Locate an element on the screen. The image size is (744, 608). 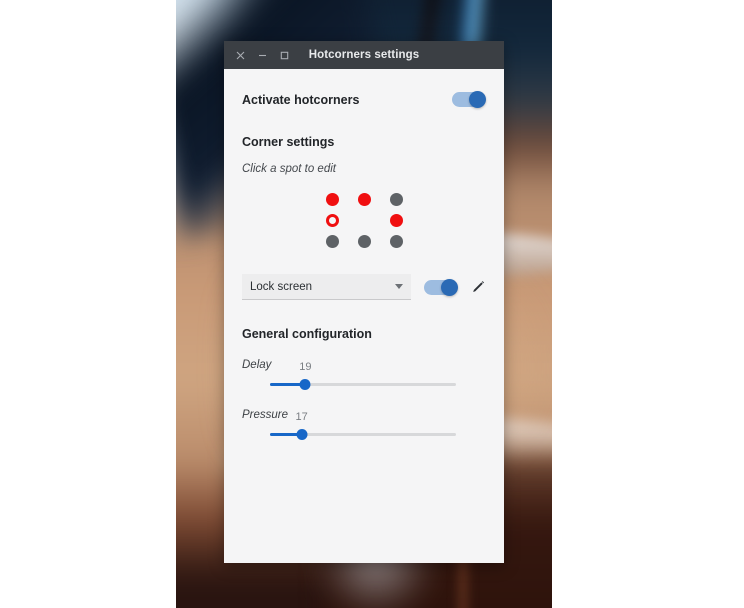
corner-dot-bottom-center is located at coordinates (364, 241).